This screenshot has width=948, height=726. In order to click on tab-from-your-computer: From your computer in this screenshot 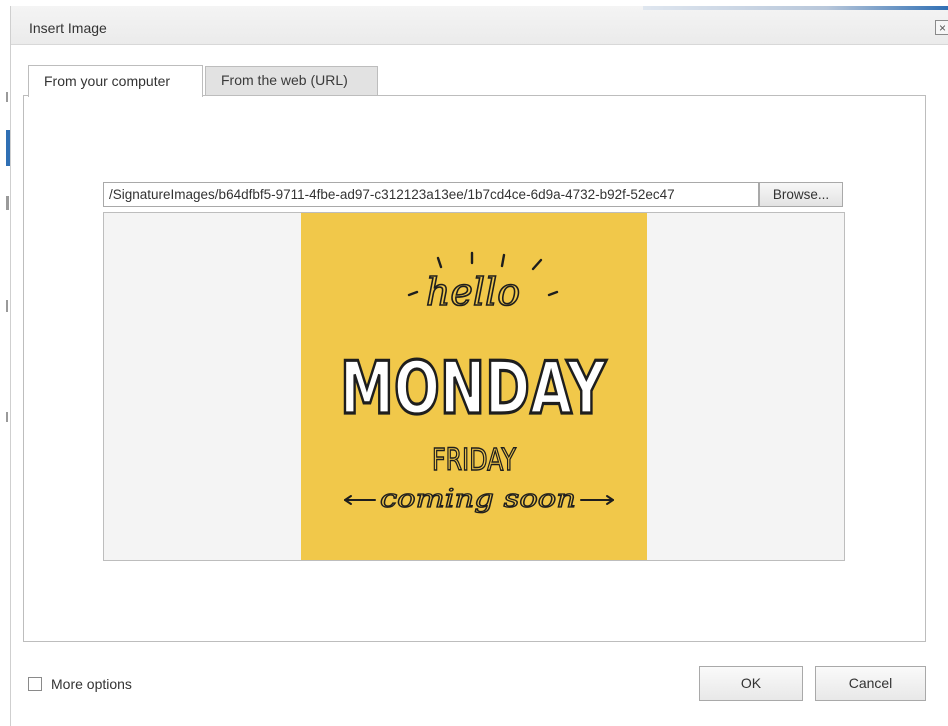, I will do `click(115, 81)`.